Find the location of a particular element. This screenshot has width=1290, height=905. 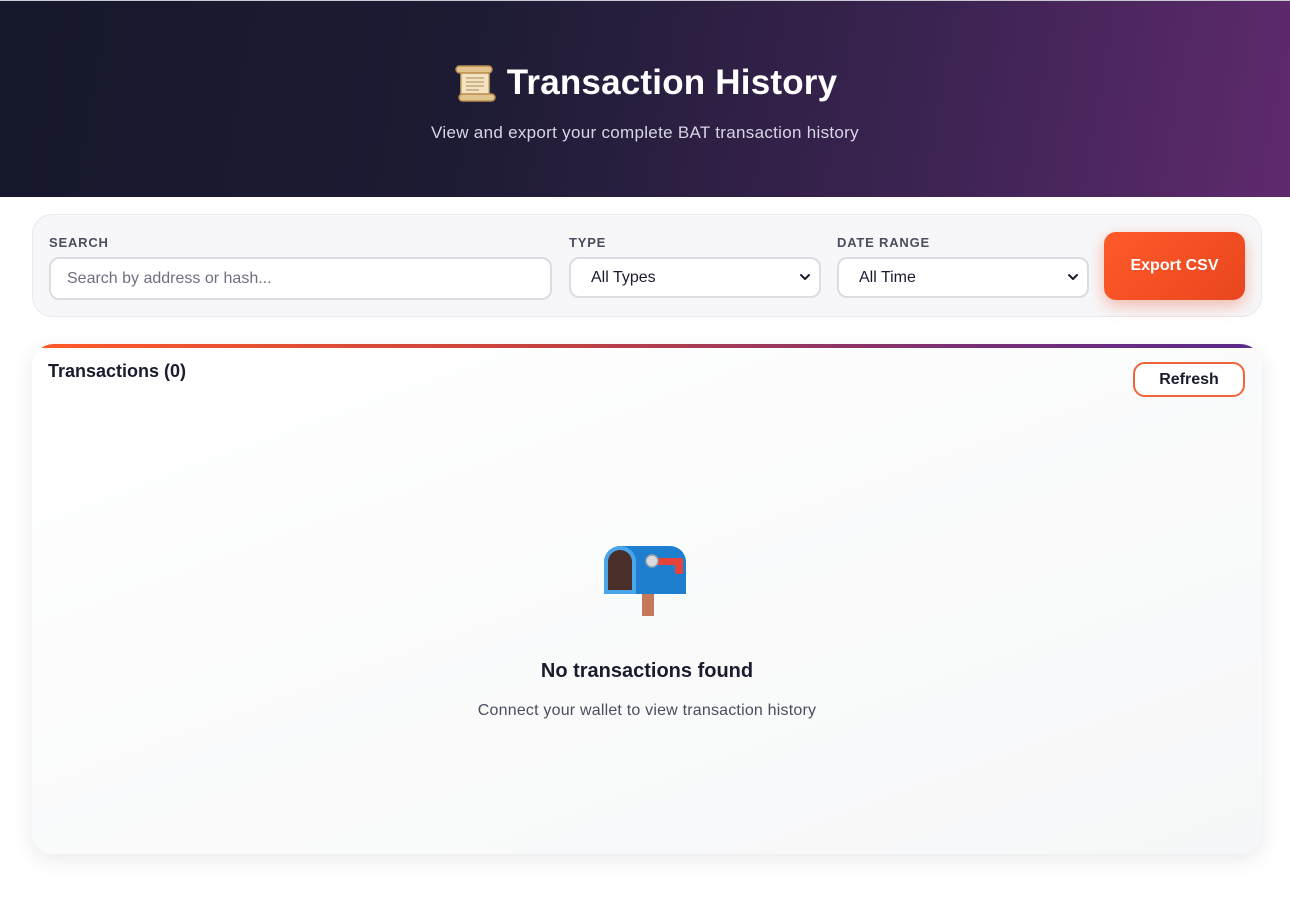

scroll-icon is located at coordinates (475, 83).